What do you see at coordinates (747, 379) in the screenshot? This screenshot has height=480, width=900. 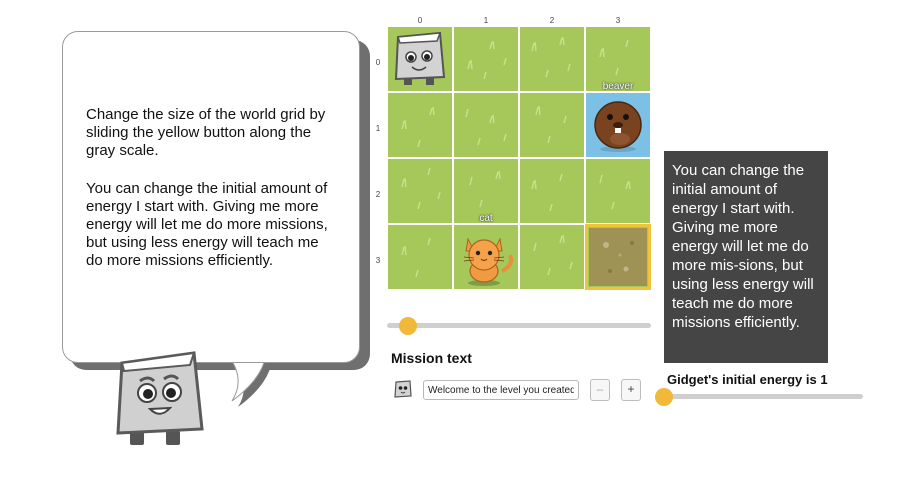 I see `energy-label: Gidget's initial energy is 1` at bounding box center [747, 379].